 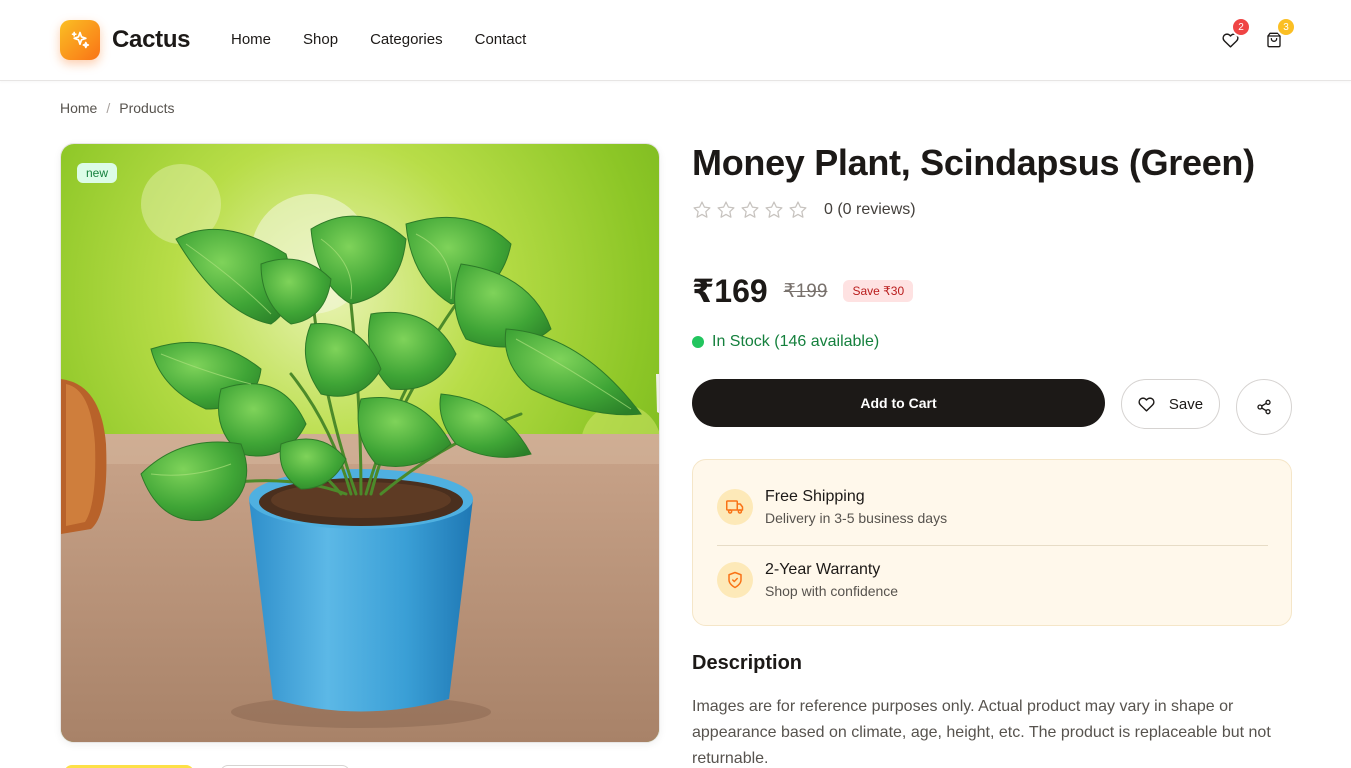 I want to click on wishlist-count-badge: 2, so click(x=1241, y=27).